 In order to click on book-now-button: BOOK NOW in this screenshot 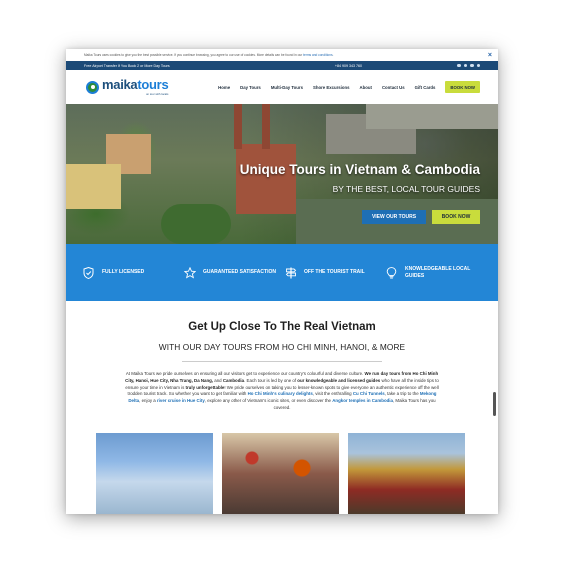, I will do `click(462, 87)`.